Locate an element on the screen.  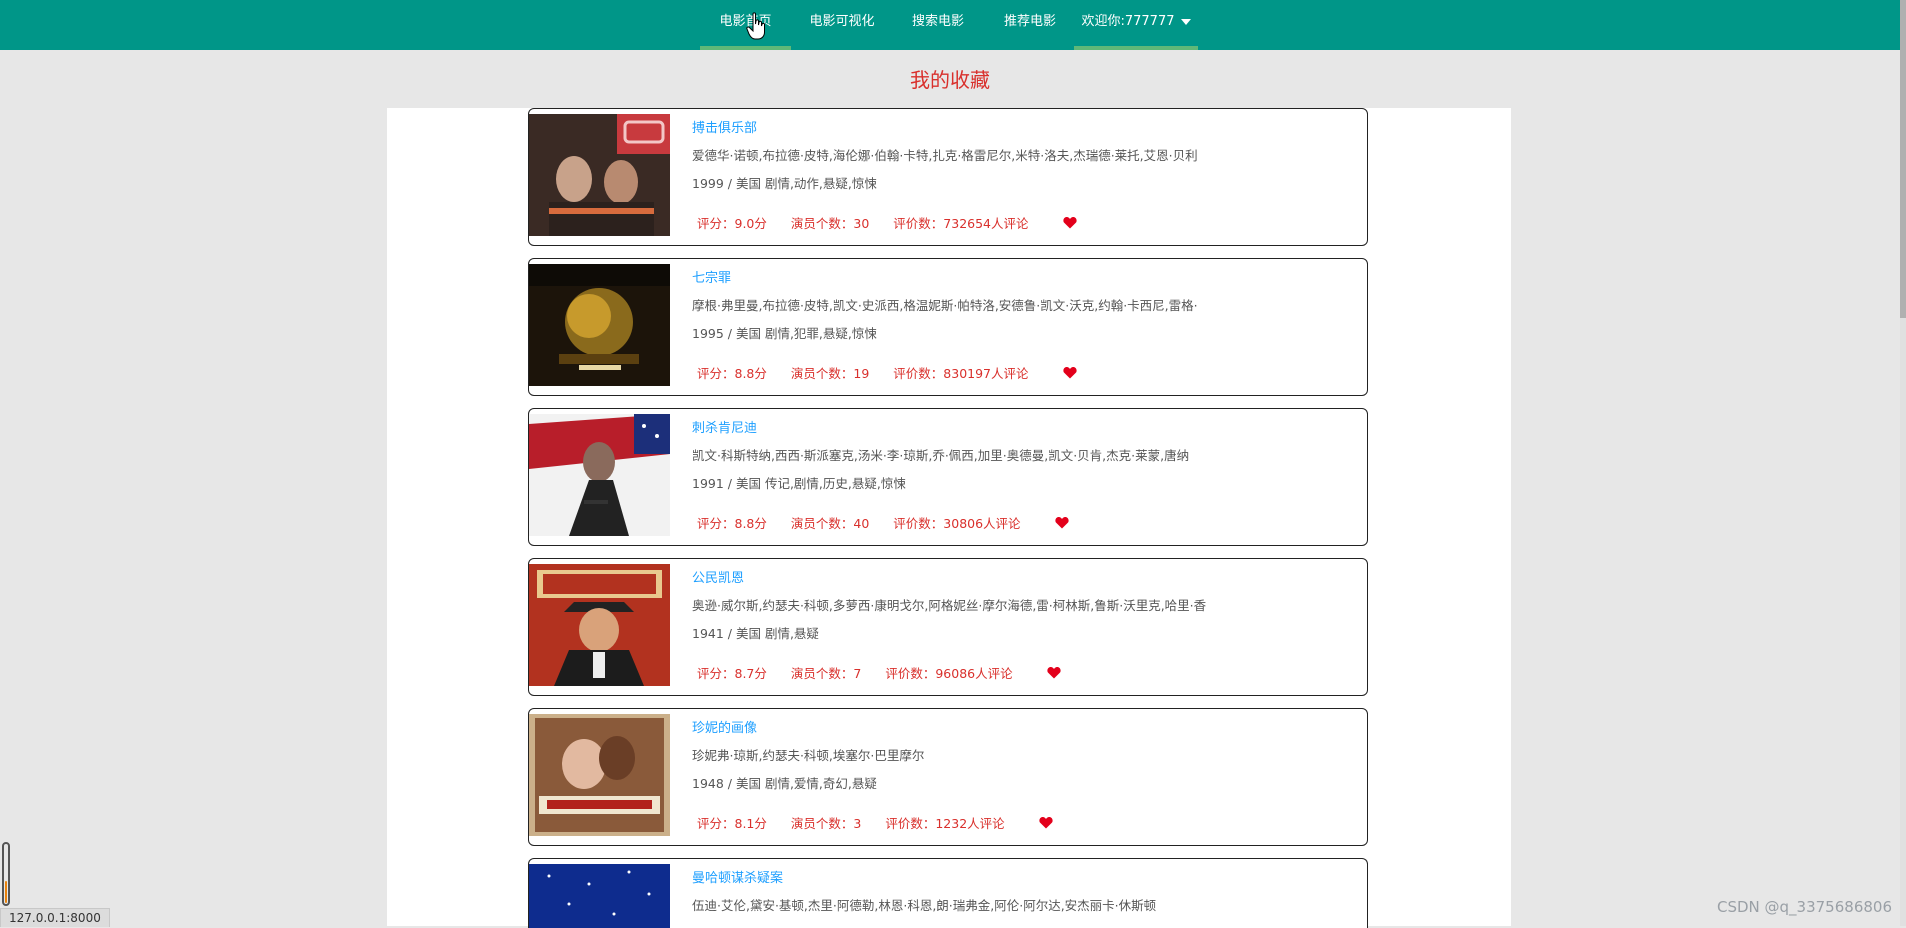
movie-rating: 评分：8.1分 is located at coordinates (732, 823).